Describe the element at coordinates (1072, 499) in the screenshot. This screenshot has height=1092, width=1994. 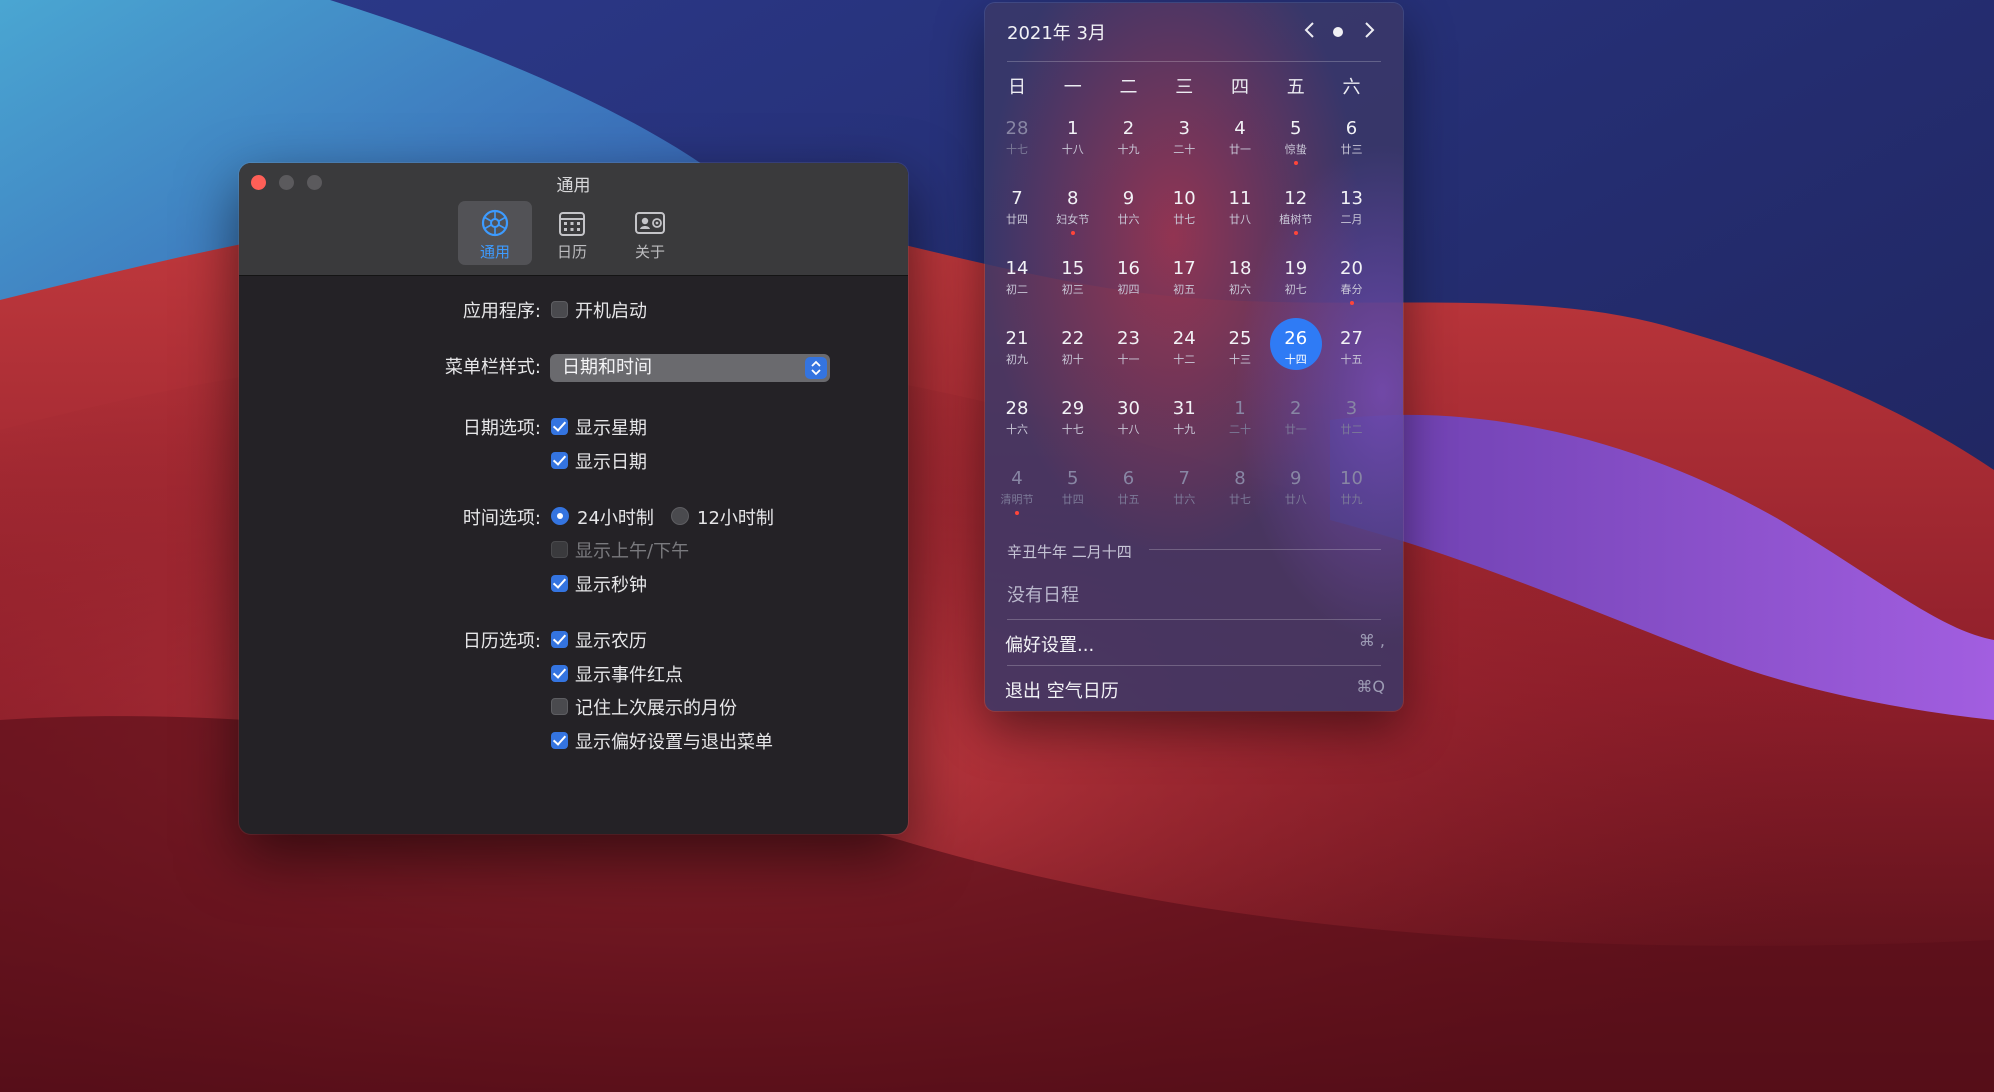
I see `lunar-label: 廿四` at that location.